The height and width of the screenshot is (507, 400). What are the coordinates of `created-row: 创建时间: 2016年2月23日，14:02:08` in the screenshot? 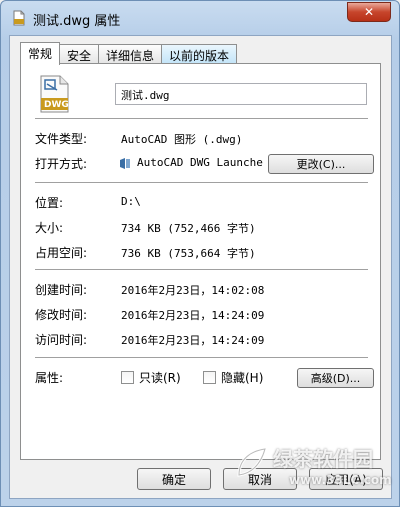 It's located at (200, 289).